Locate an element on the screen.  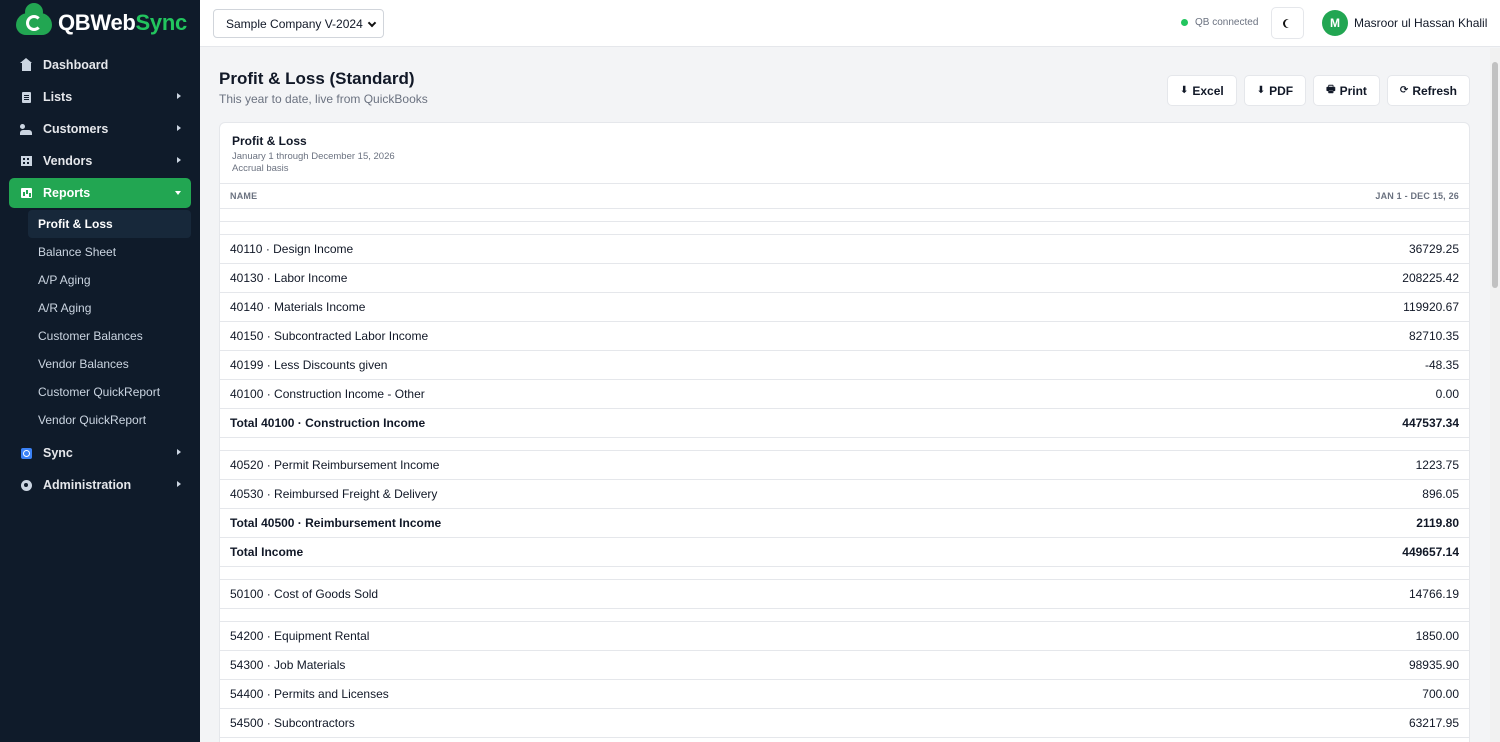
column-header-name: NAME is located at coordinates (243, 196).